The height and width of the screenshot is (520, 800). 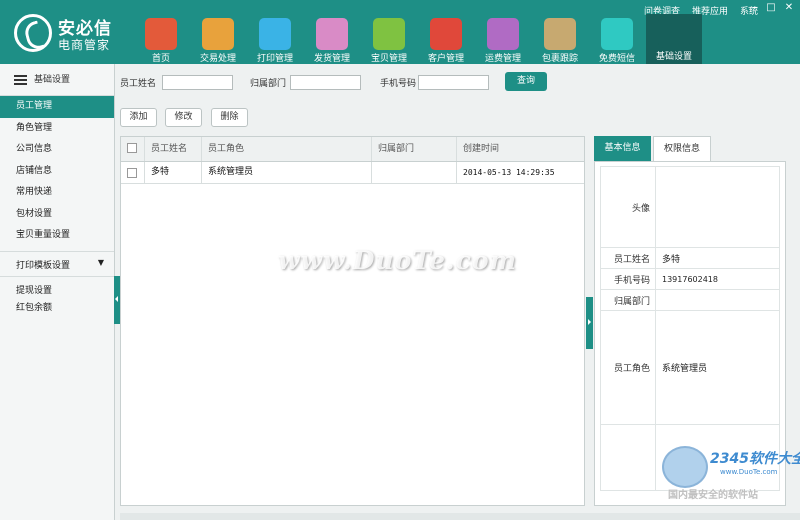 I want to click on window-controls: — □ ✕, so click(x=771, y=7).